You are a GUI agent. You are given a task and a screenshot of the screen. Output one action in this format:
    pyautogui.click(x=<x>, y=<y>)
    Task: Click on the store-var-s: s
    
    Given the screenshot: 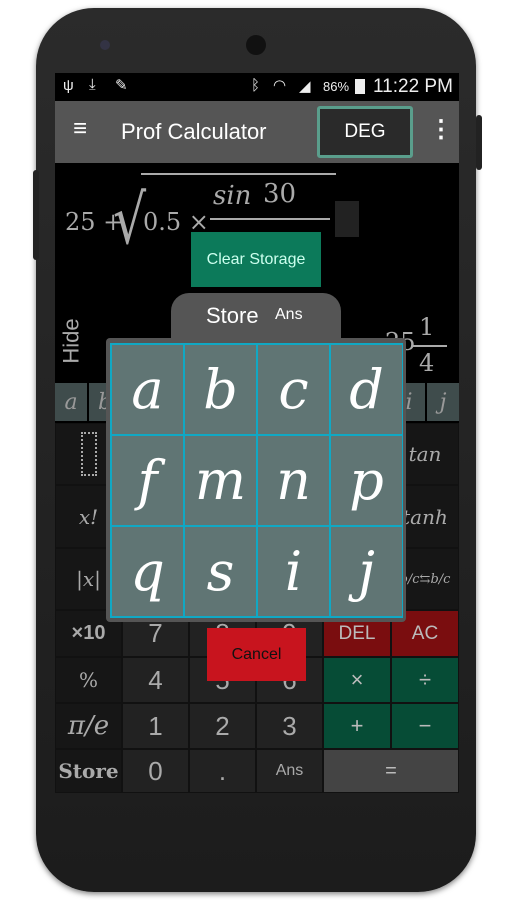 What is the action you would take?
    pyautogui.click(x=220, y=571)
    